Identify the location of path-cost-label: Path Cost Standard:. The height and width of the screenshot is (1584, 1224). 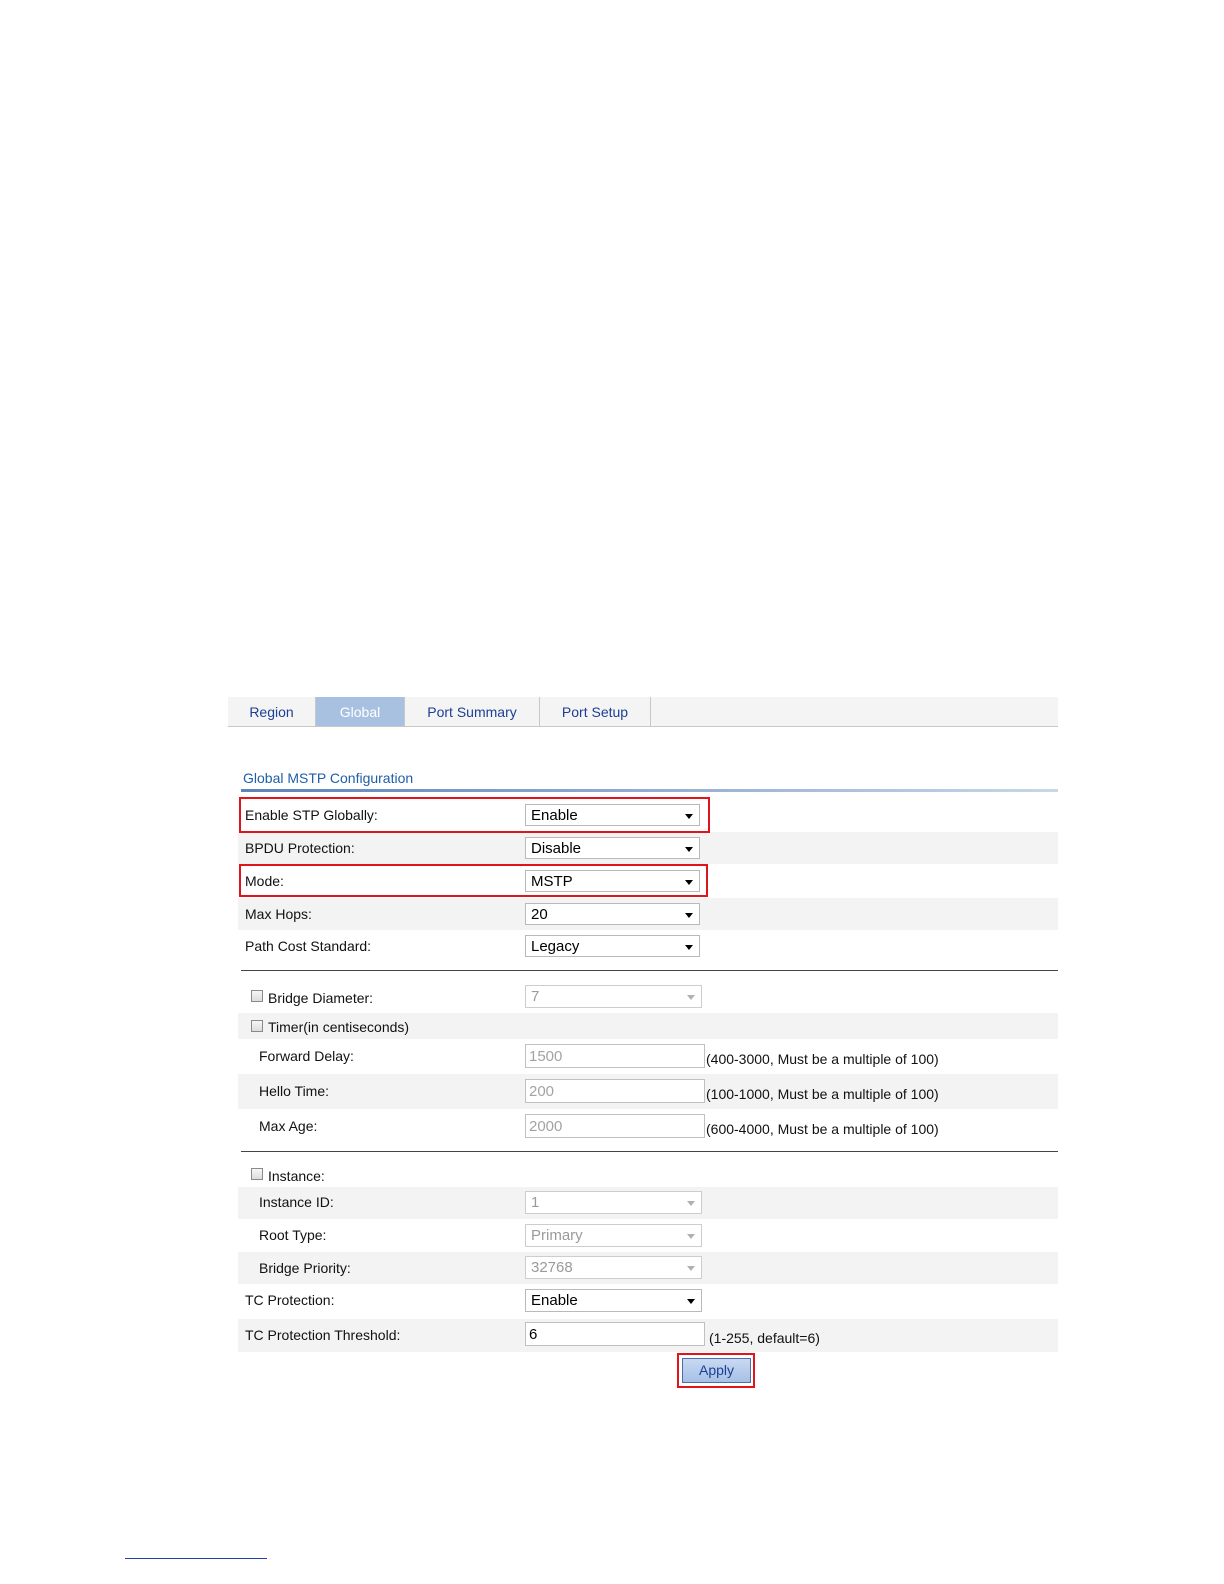
(308, 946).